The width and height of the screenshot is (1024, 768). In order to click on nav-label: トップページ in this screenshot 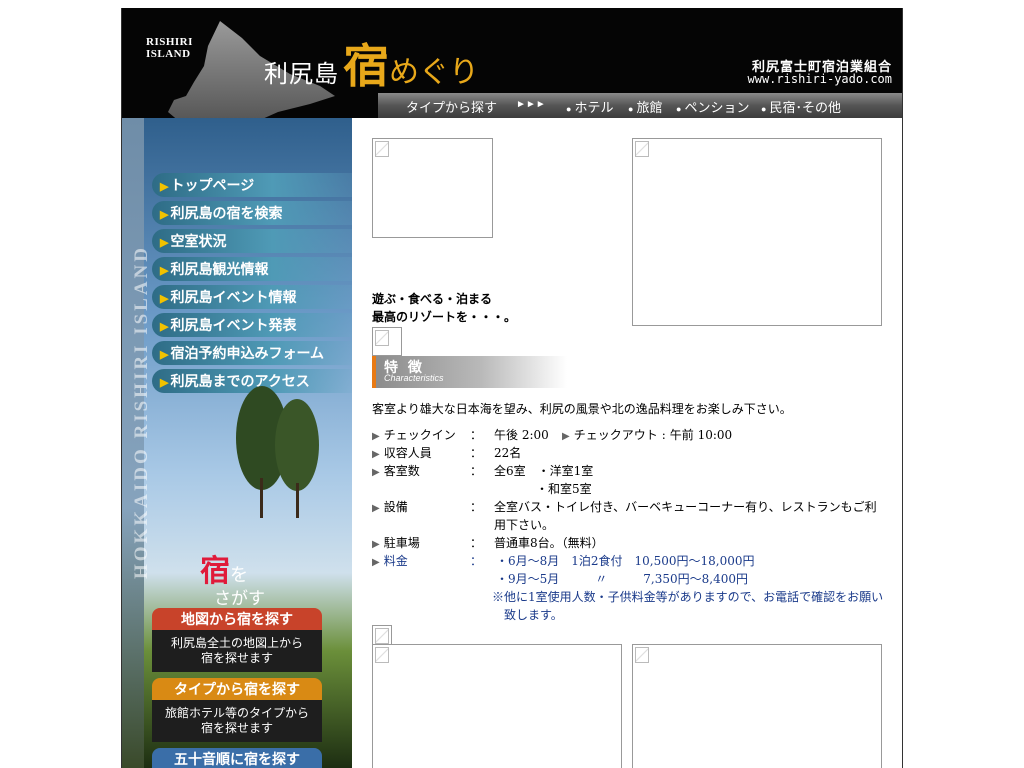, I will do `click(212, 185)`.